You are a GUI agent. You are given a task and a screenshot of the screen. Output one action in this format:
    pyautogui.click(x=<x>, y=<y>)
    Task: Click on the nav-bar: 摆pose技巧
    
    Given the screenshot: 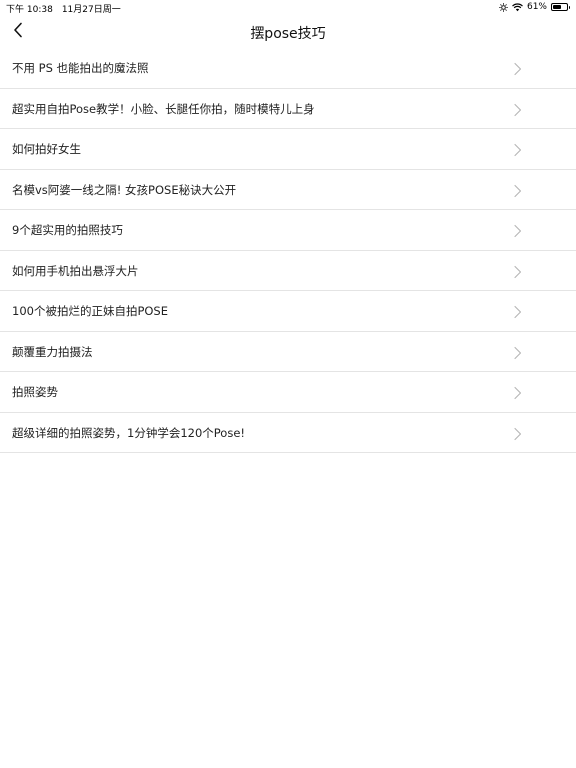 What is the action you would take?
    pyautogui.click(x=288, y=32)
    